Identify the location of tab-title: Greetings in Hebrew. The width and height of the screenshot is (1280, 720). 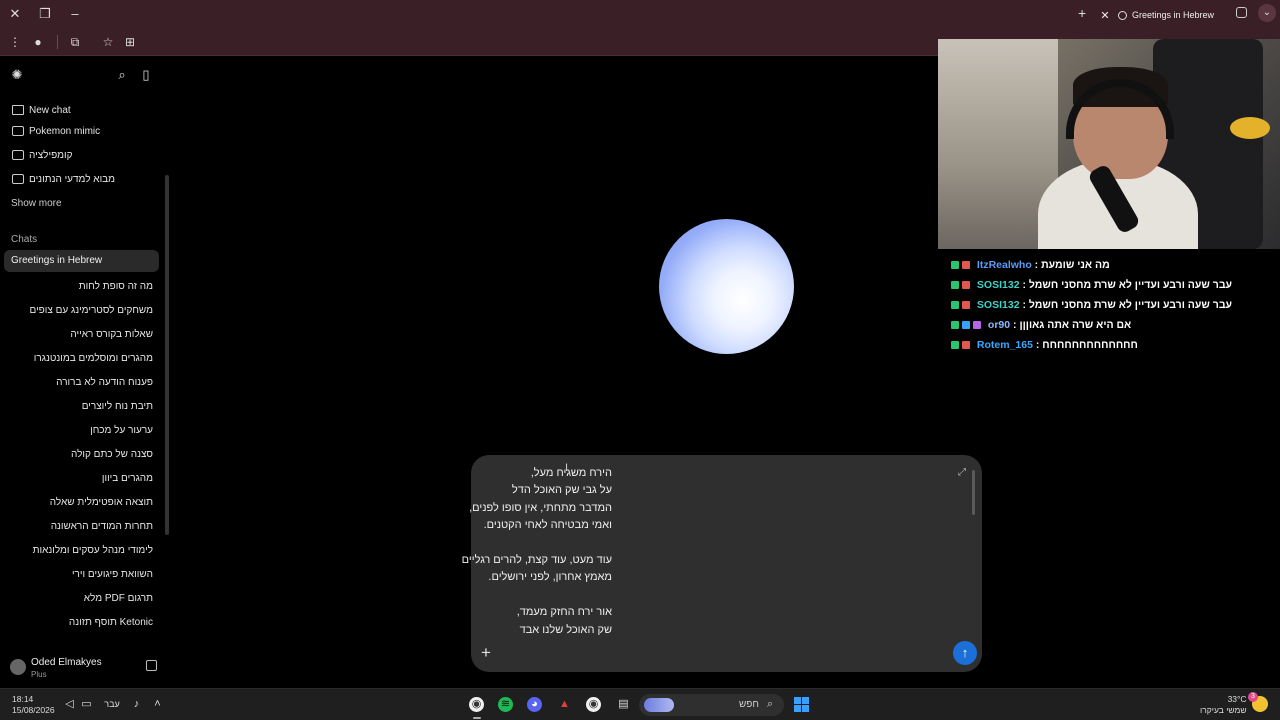
(1173, 15).